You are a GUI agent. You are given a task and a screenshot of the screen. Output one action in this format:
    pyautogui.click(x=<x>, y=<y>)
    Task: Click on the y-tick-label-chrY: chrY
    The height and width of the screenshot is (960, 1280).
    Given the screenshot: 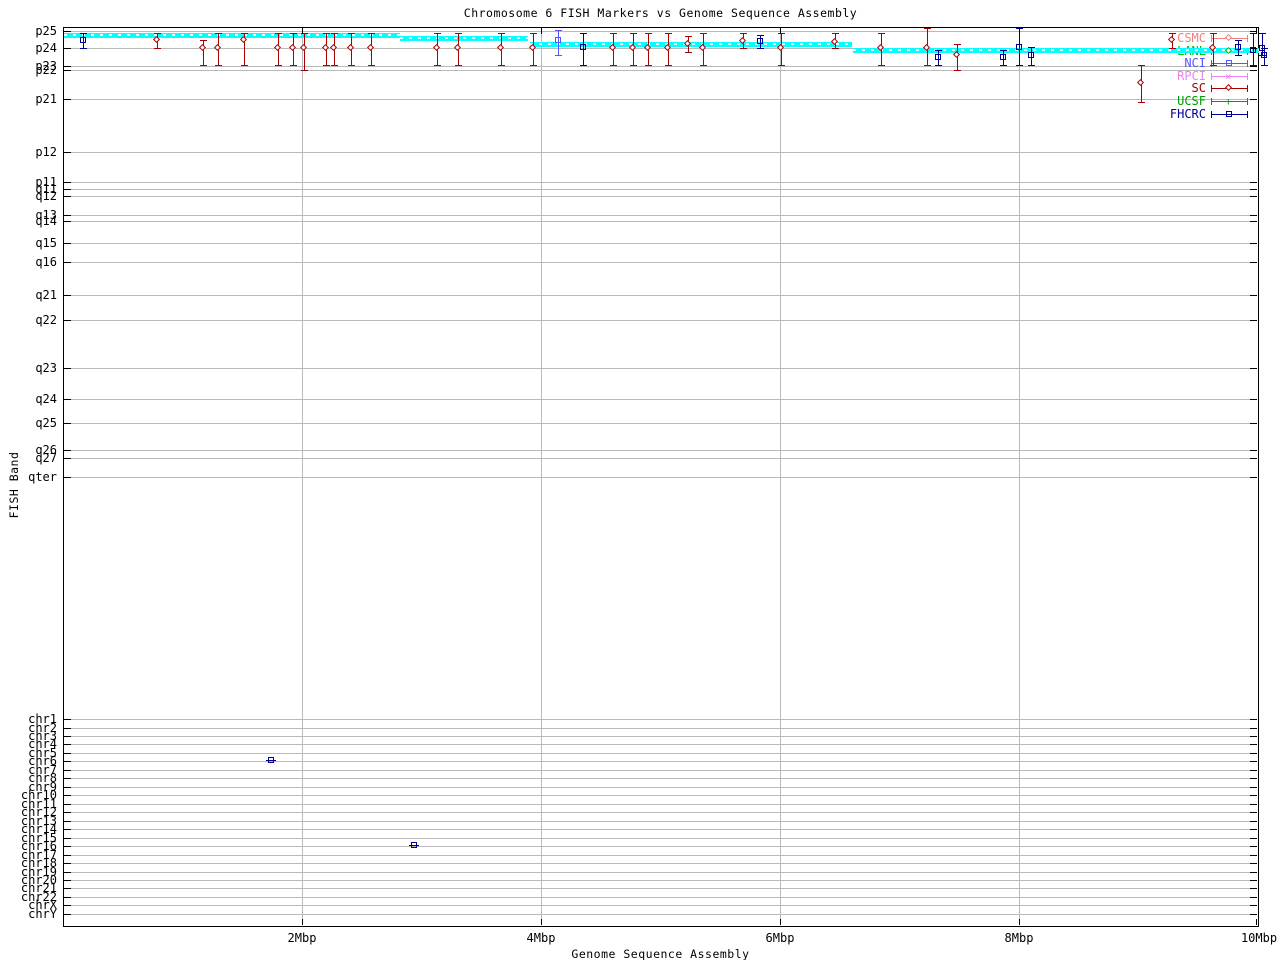 What is the action you would take?
    pyautogui.click(x=42, y=914)
    